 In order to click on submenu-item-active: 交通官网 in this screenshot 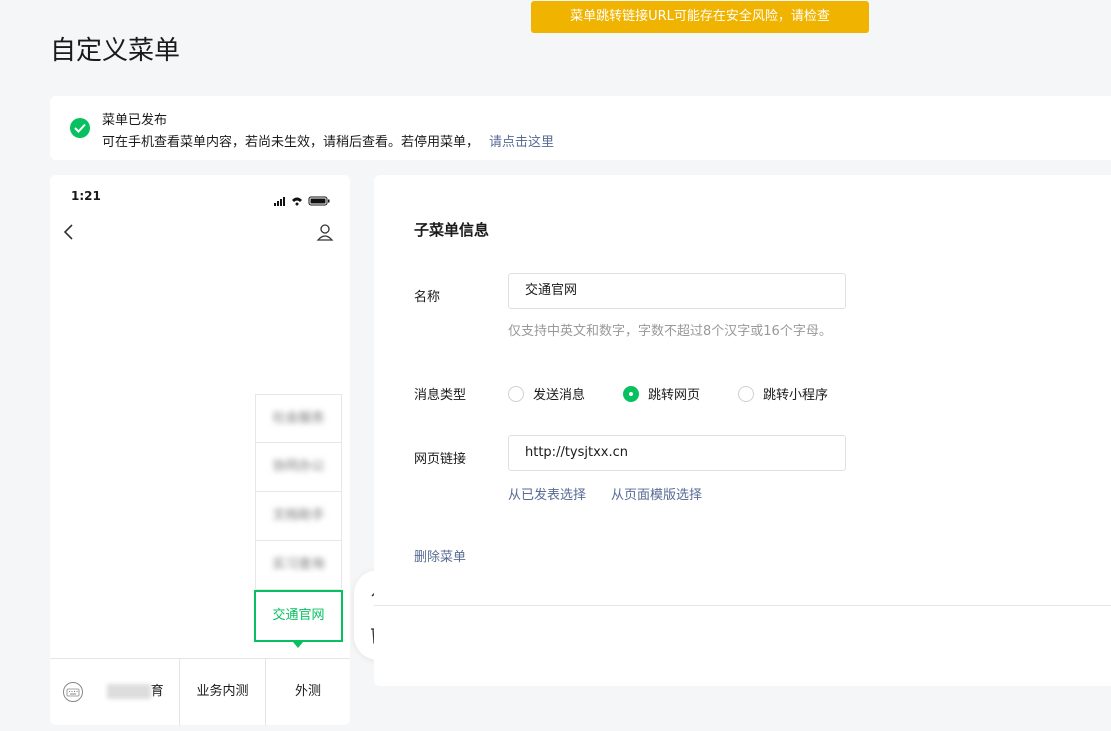, I will do `click(298, 616)`.